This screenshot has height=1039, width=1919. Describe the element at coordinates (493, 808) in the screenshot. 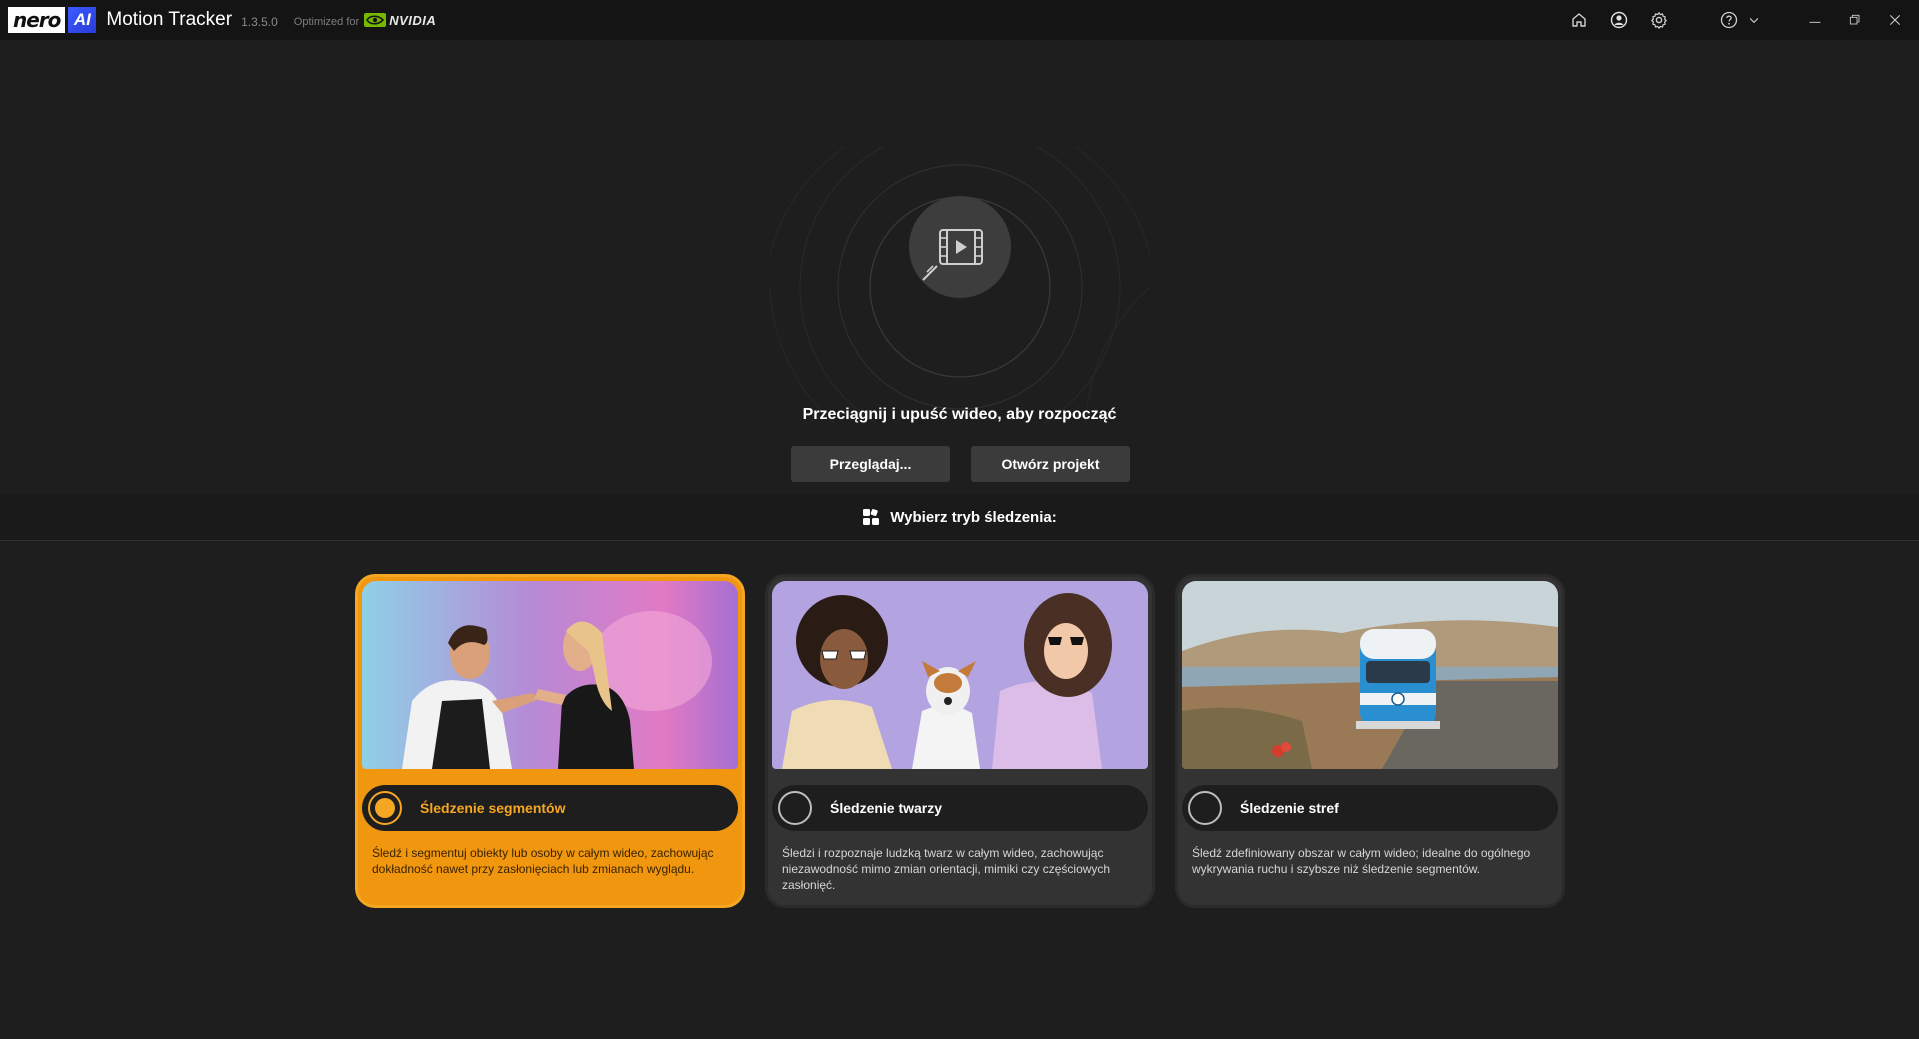

I see `segments-label: Śledzenie segmentów` at that location.